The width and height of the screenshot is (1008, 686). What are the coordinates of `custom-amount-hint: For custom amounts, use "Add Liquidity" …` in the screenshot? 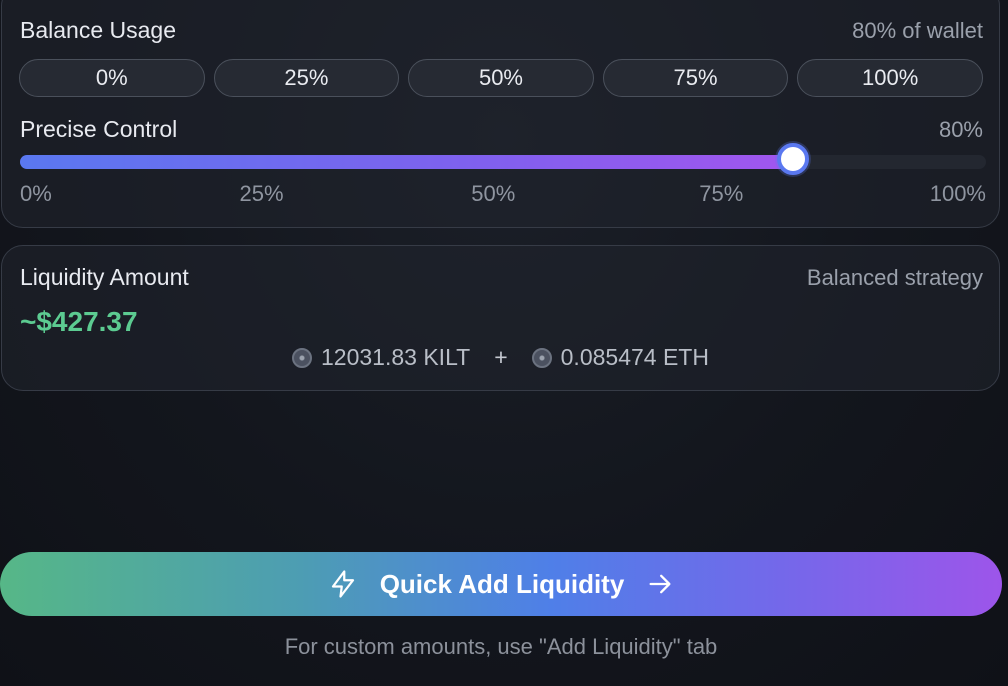 It's located at (501, 646).